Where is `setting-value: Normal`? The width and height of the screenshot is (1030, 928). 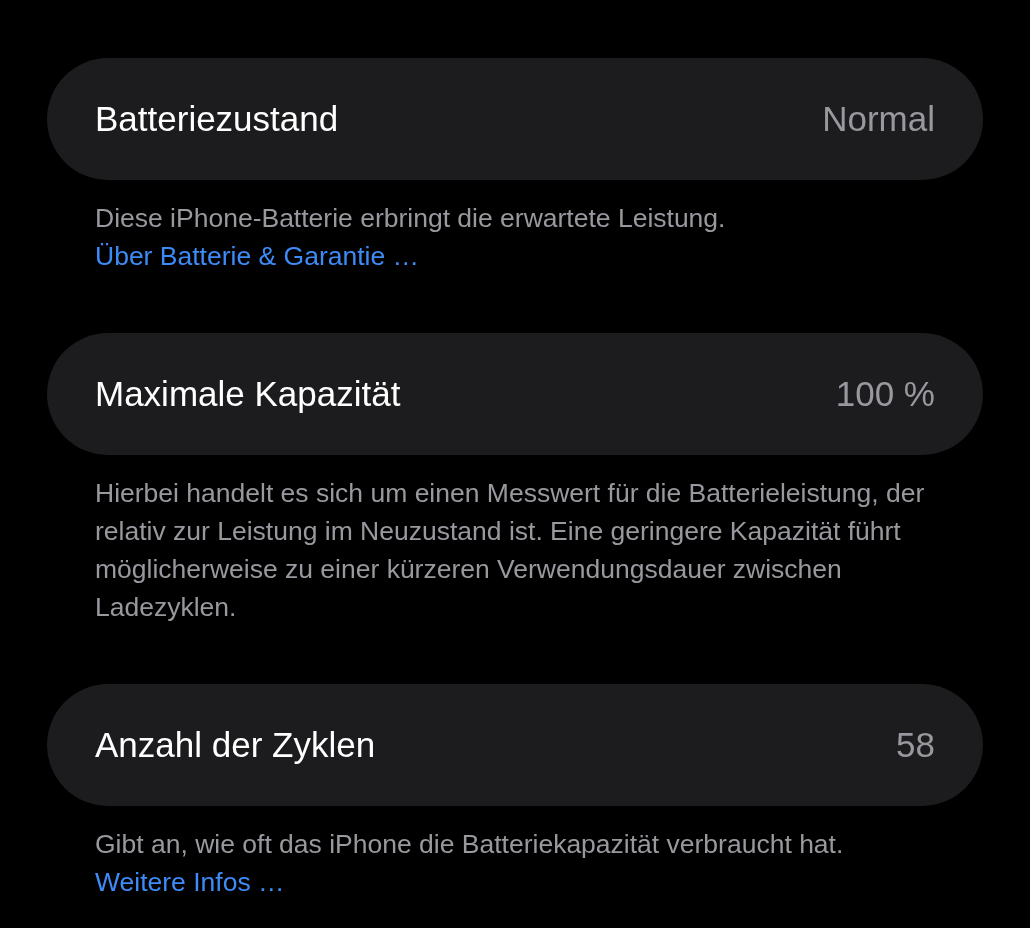 setting-value: Normal is located at coordinates (878, 119).